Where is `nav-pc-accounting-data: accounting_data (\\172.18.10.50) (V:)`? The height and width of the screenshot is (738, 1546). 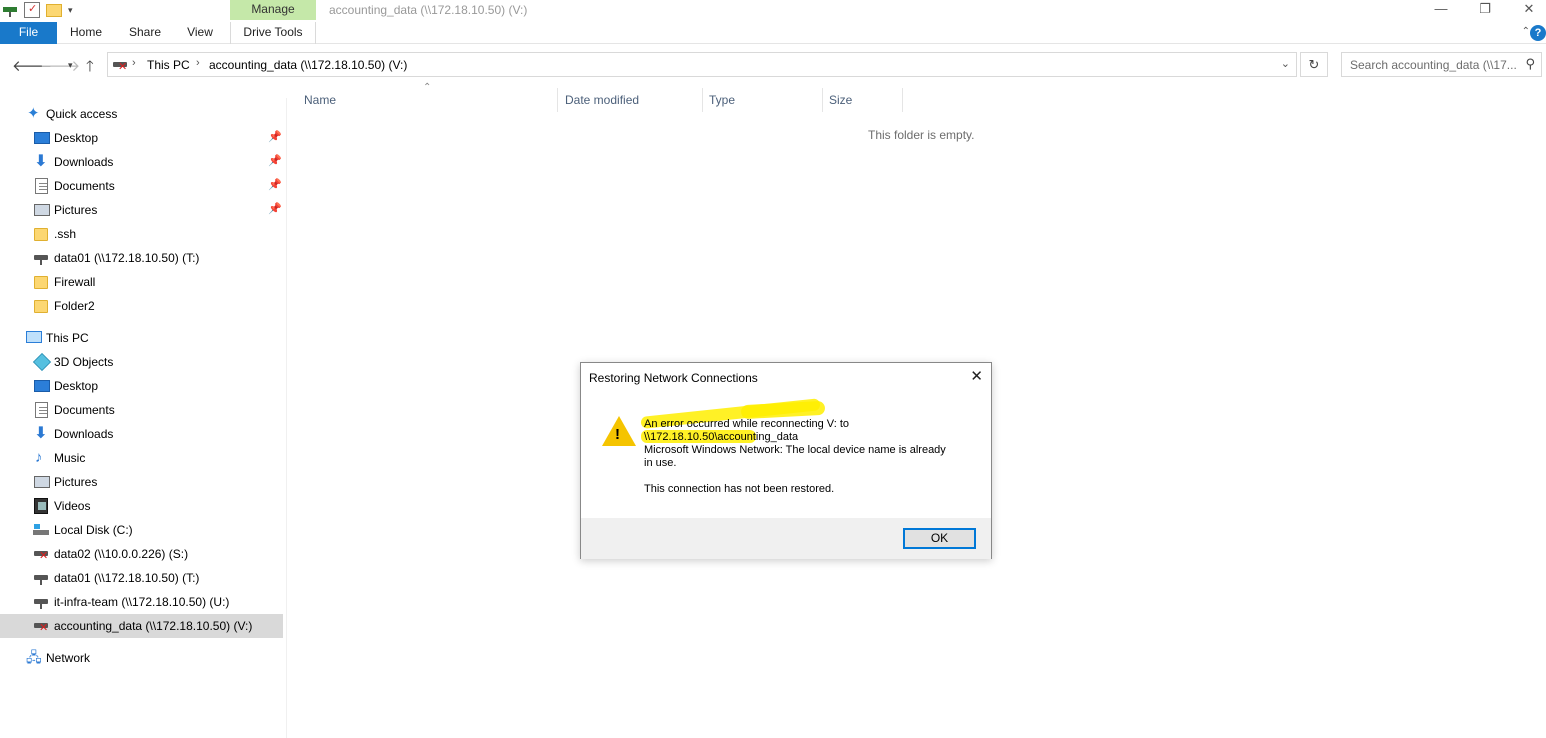
nav-pc-accounting-data: accounting_data (\\172.18.10.50) (V:) is located at coordinates (141, 626).